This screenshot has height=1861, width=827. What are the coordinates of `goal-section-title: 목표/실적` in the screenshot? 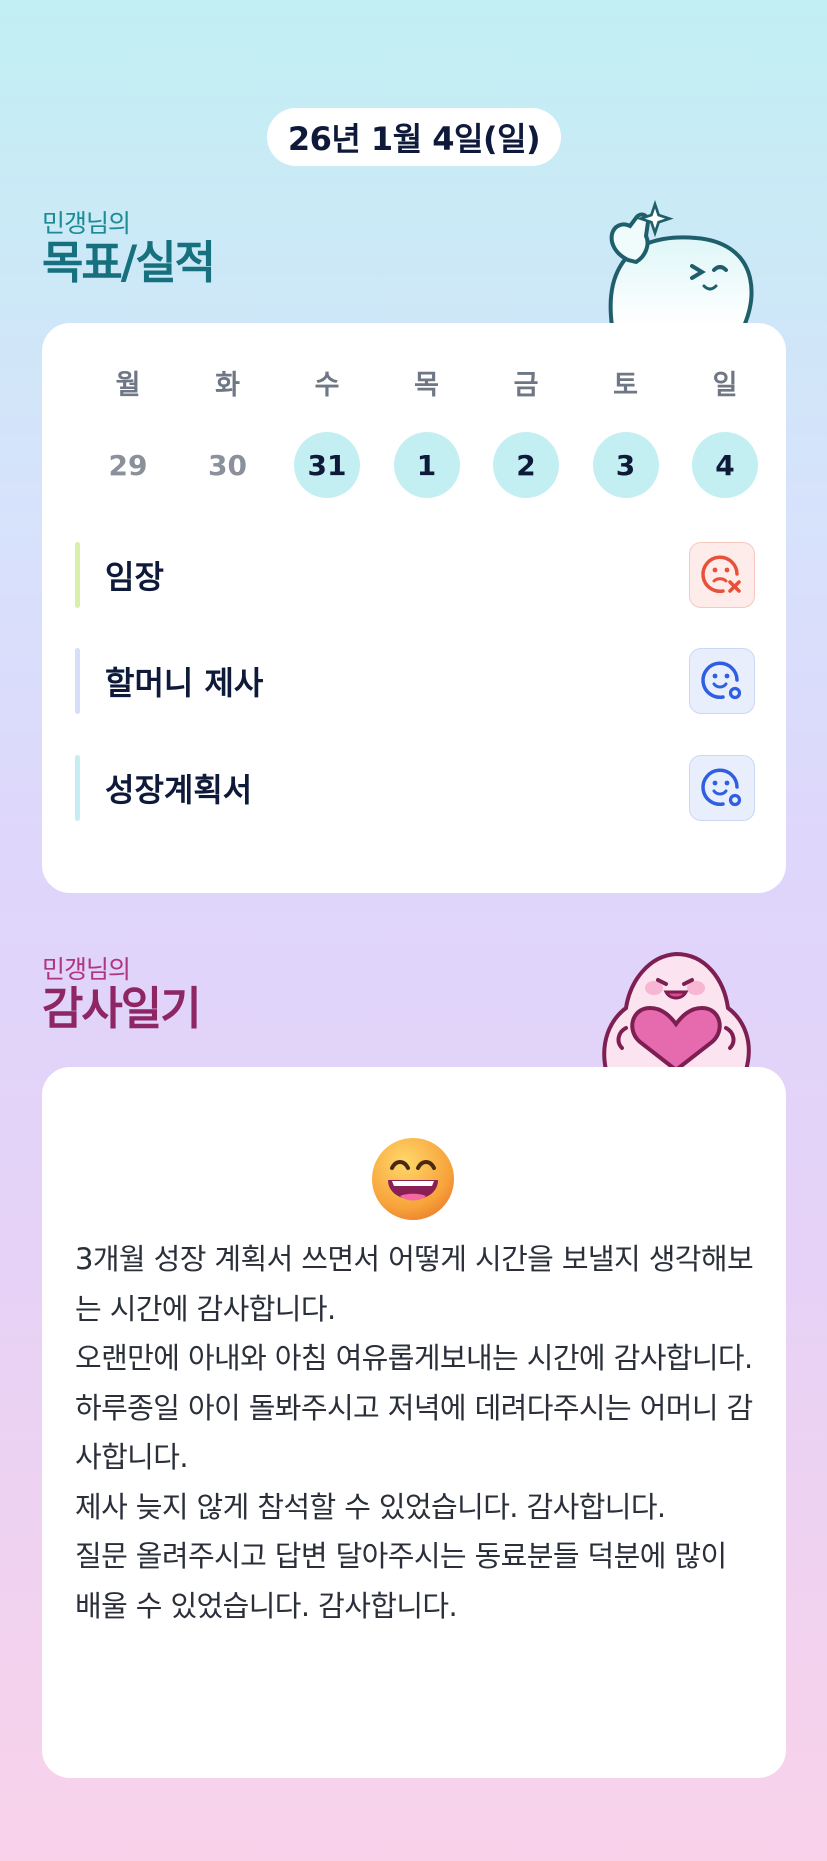 It's located at (129, 262).